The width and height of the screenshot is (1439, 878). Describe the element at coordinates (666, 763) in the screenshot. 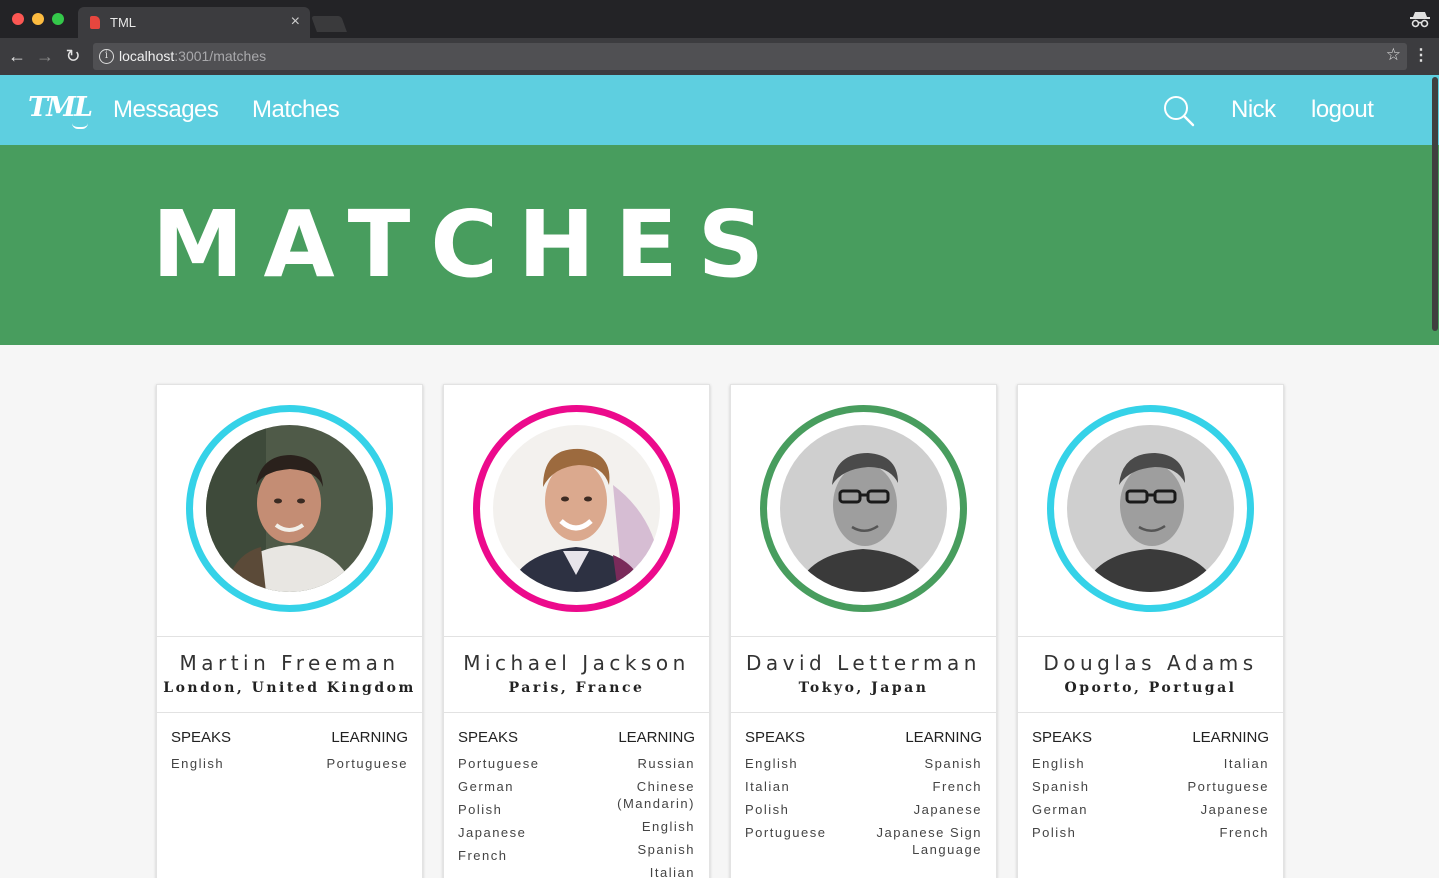

I see `language-item: Russian` at that location.